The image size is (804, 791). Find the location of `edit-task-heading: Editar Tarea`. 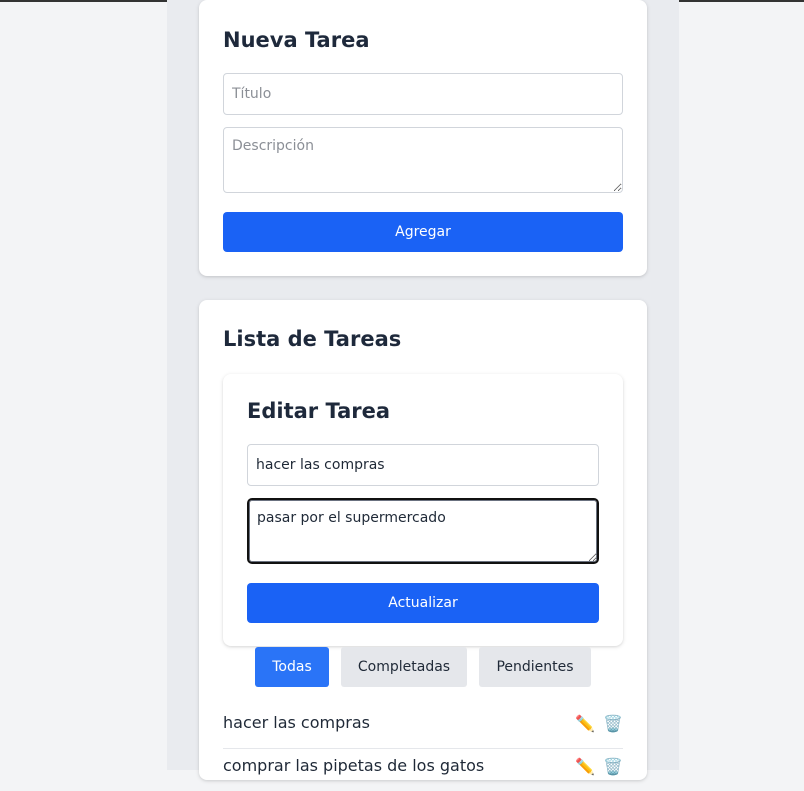

edit-task-heading: Editar Tarea is located at coordinates (319, 411).